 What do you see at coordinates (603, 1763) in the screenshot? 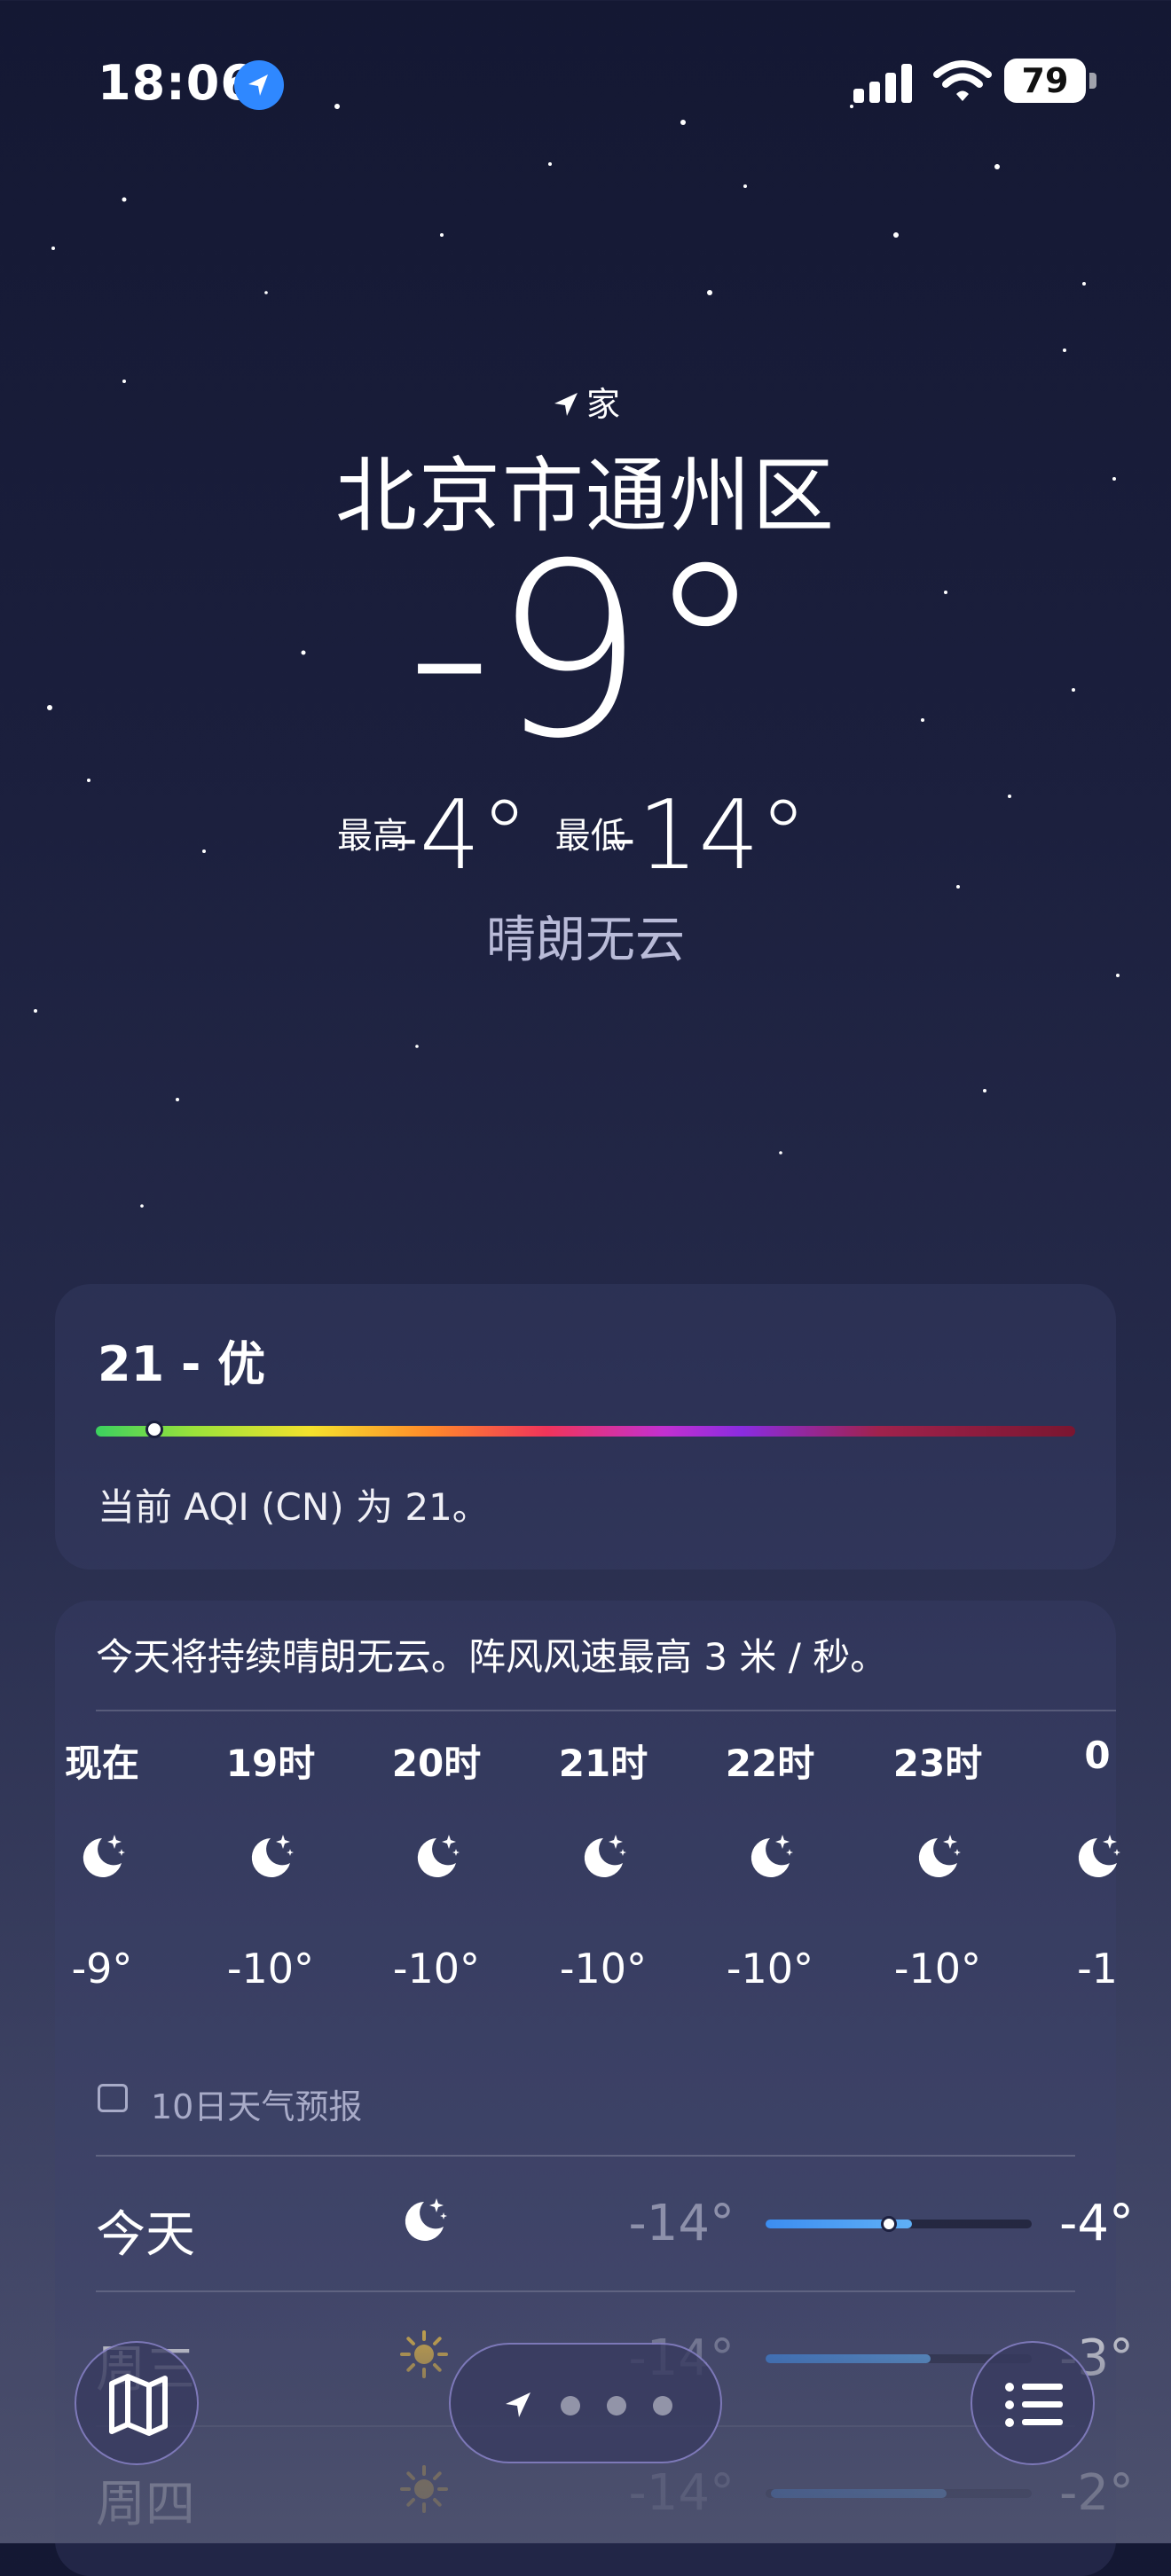
I see `hour-label: 21时` at bounding box center [603, 1763].